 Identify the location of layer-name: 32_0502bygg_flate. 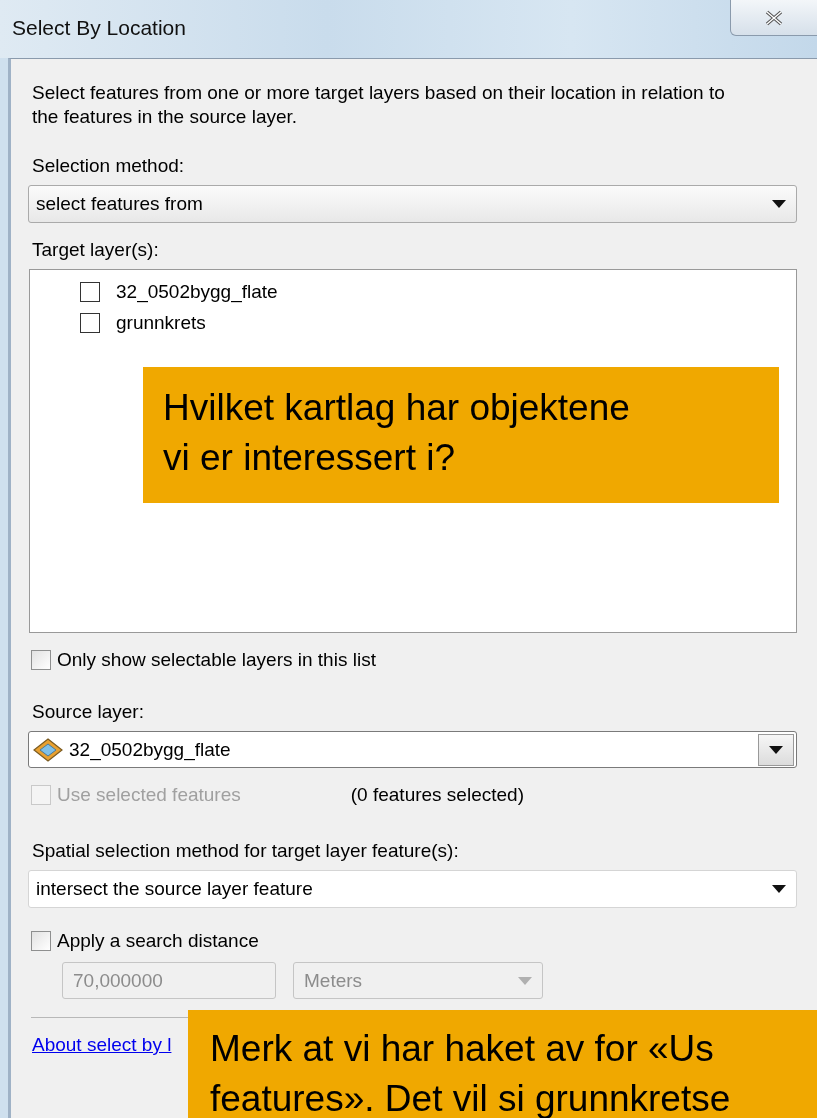
(197, 291).